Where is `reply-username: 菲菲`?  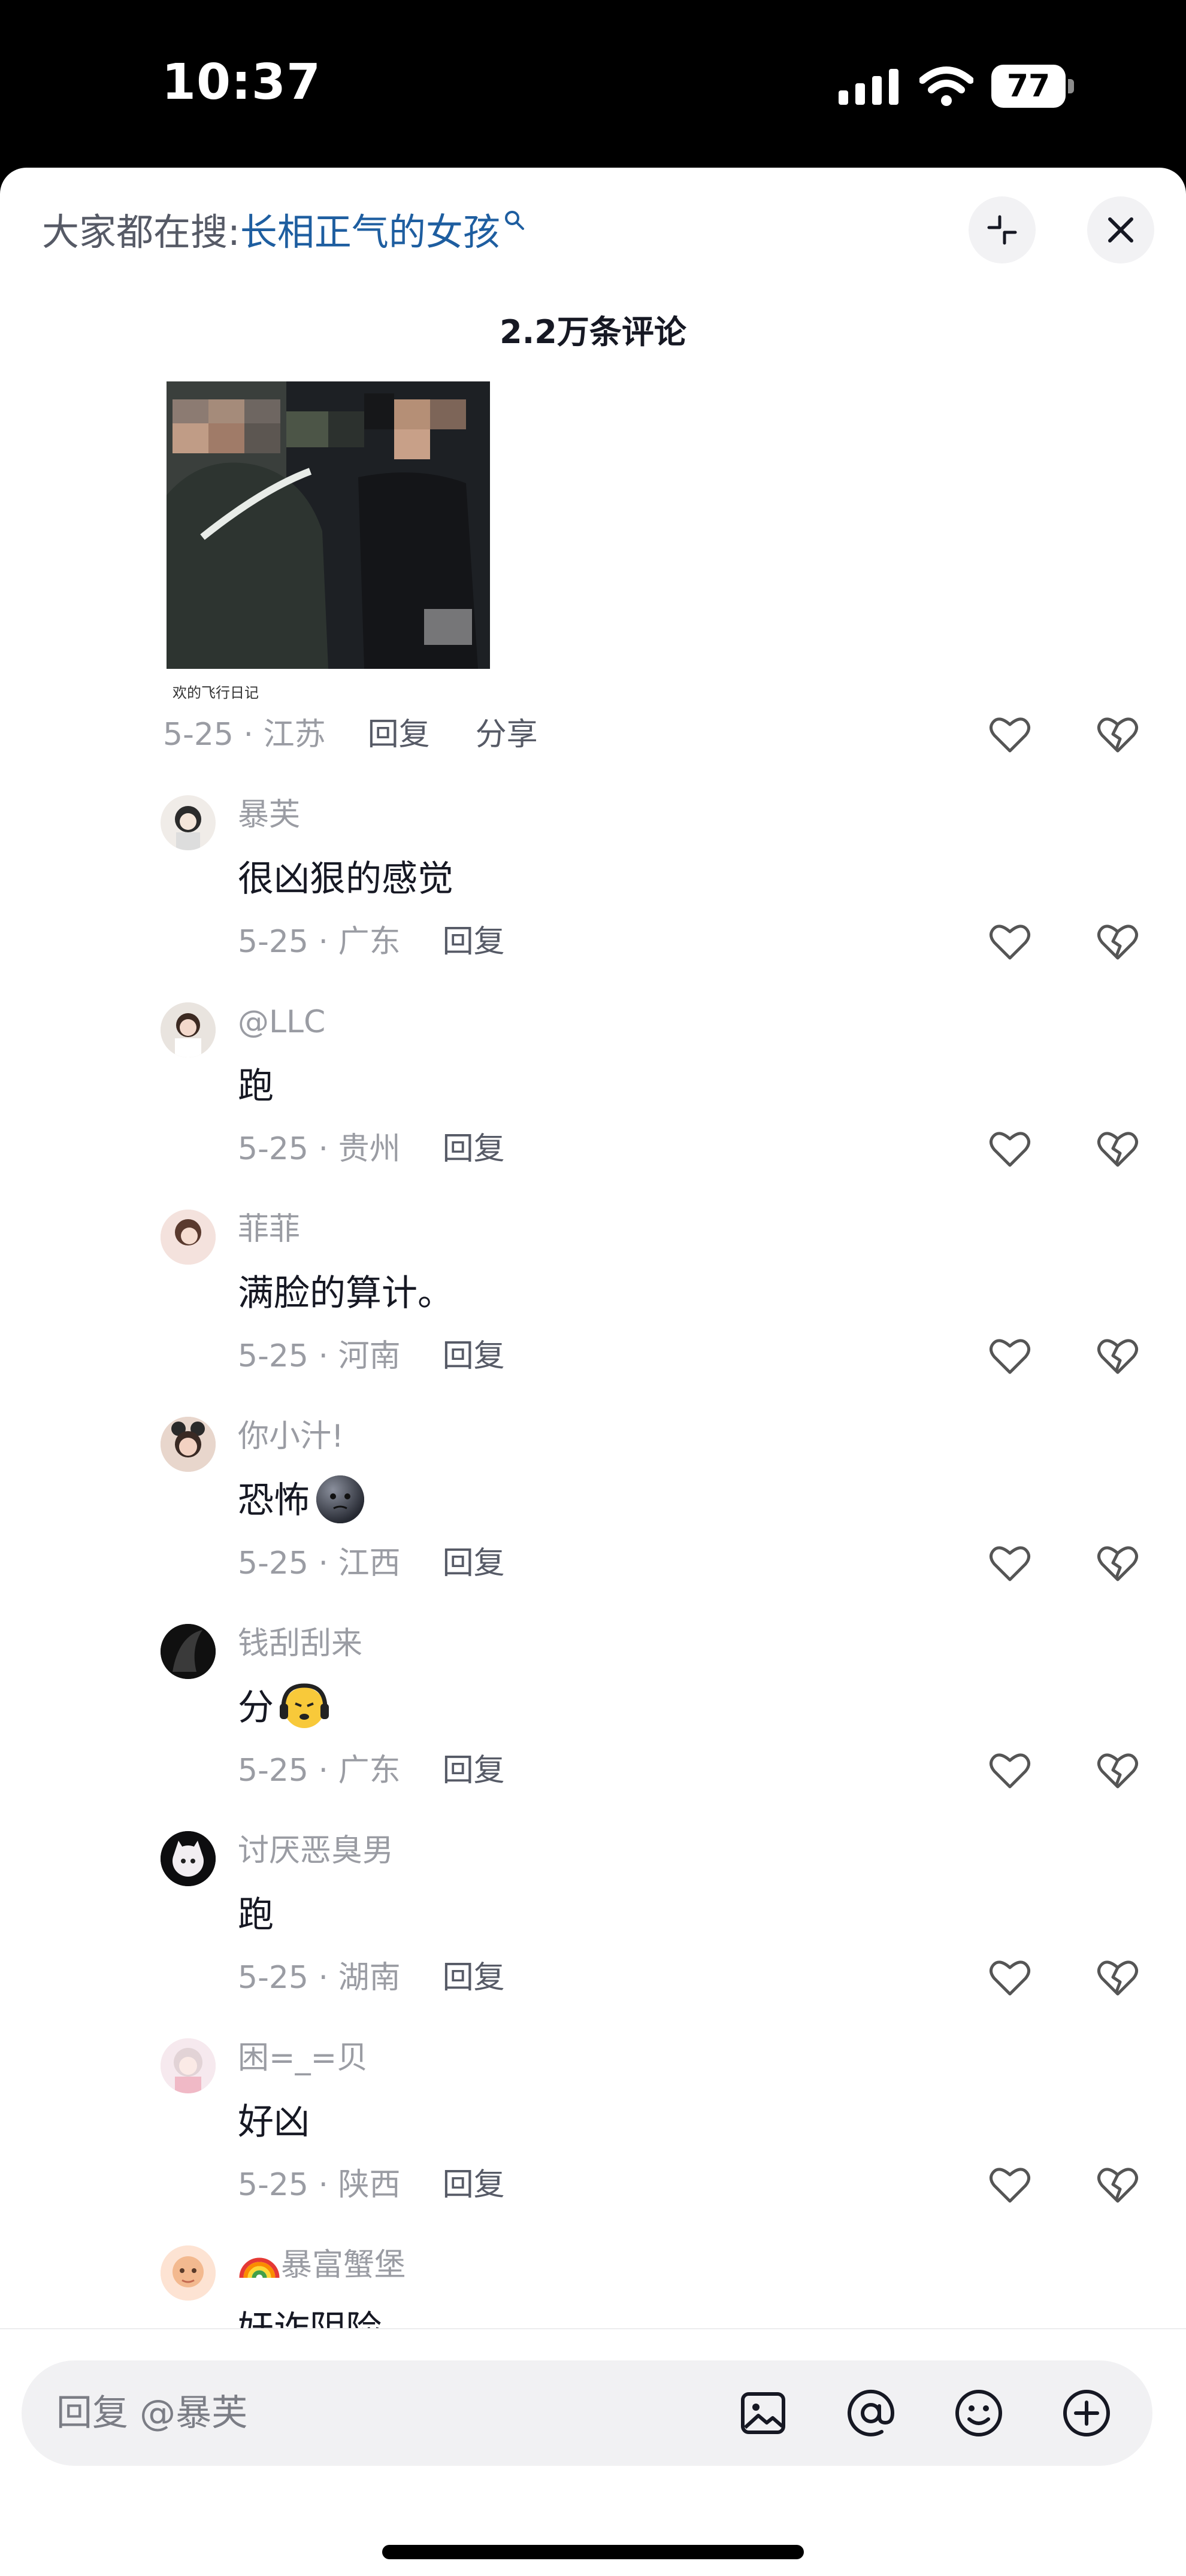
reply-username: 菲菲 is located at coordinates (269, 1229).